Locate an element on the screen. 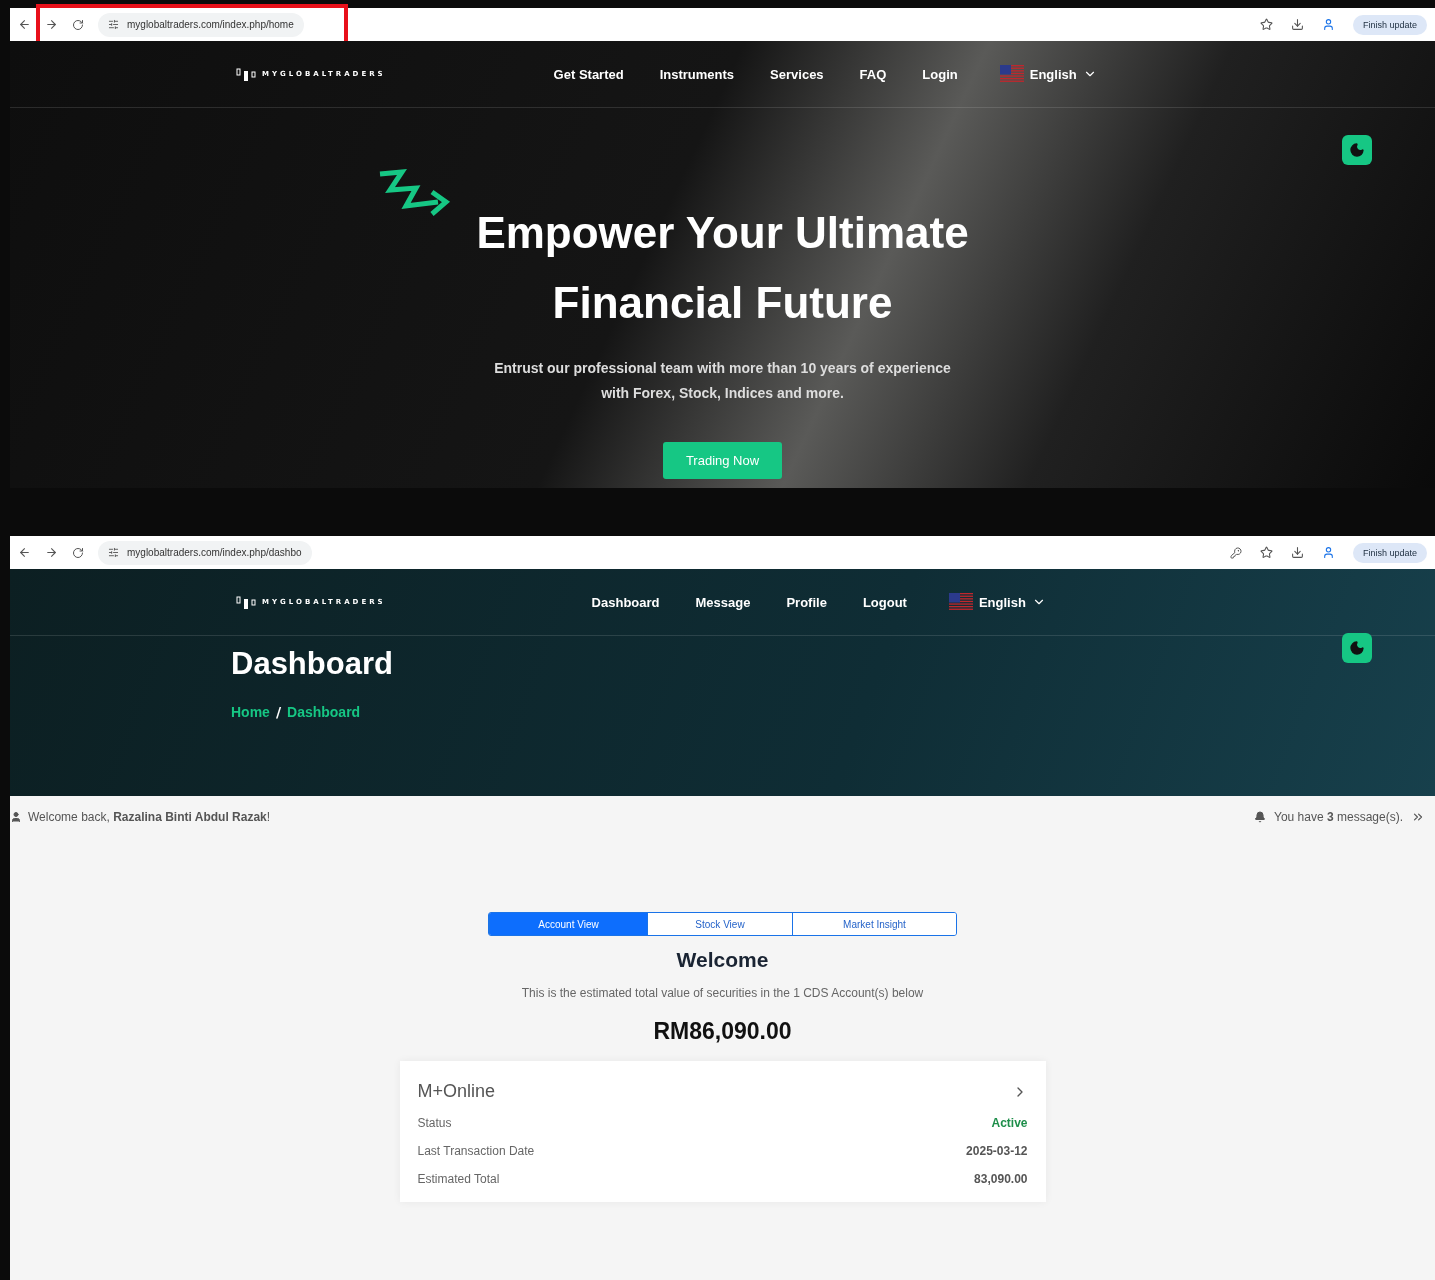  nav-link: Login is located at coordinates (940, 74).